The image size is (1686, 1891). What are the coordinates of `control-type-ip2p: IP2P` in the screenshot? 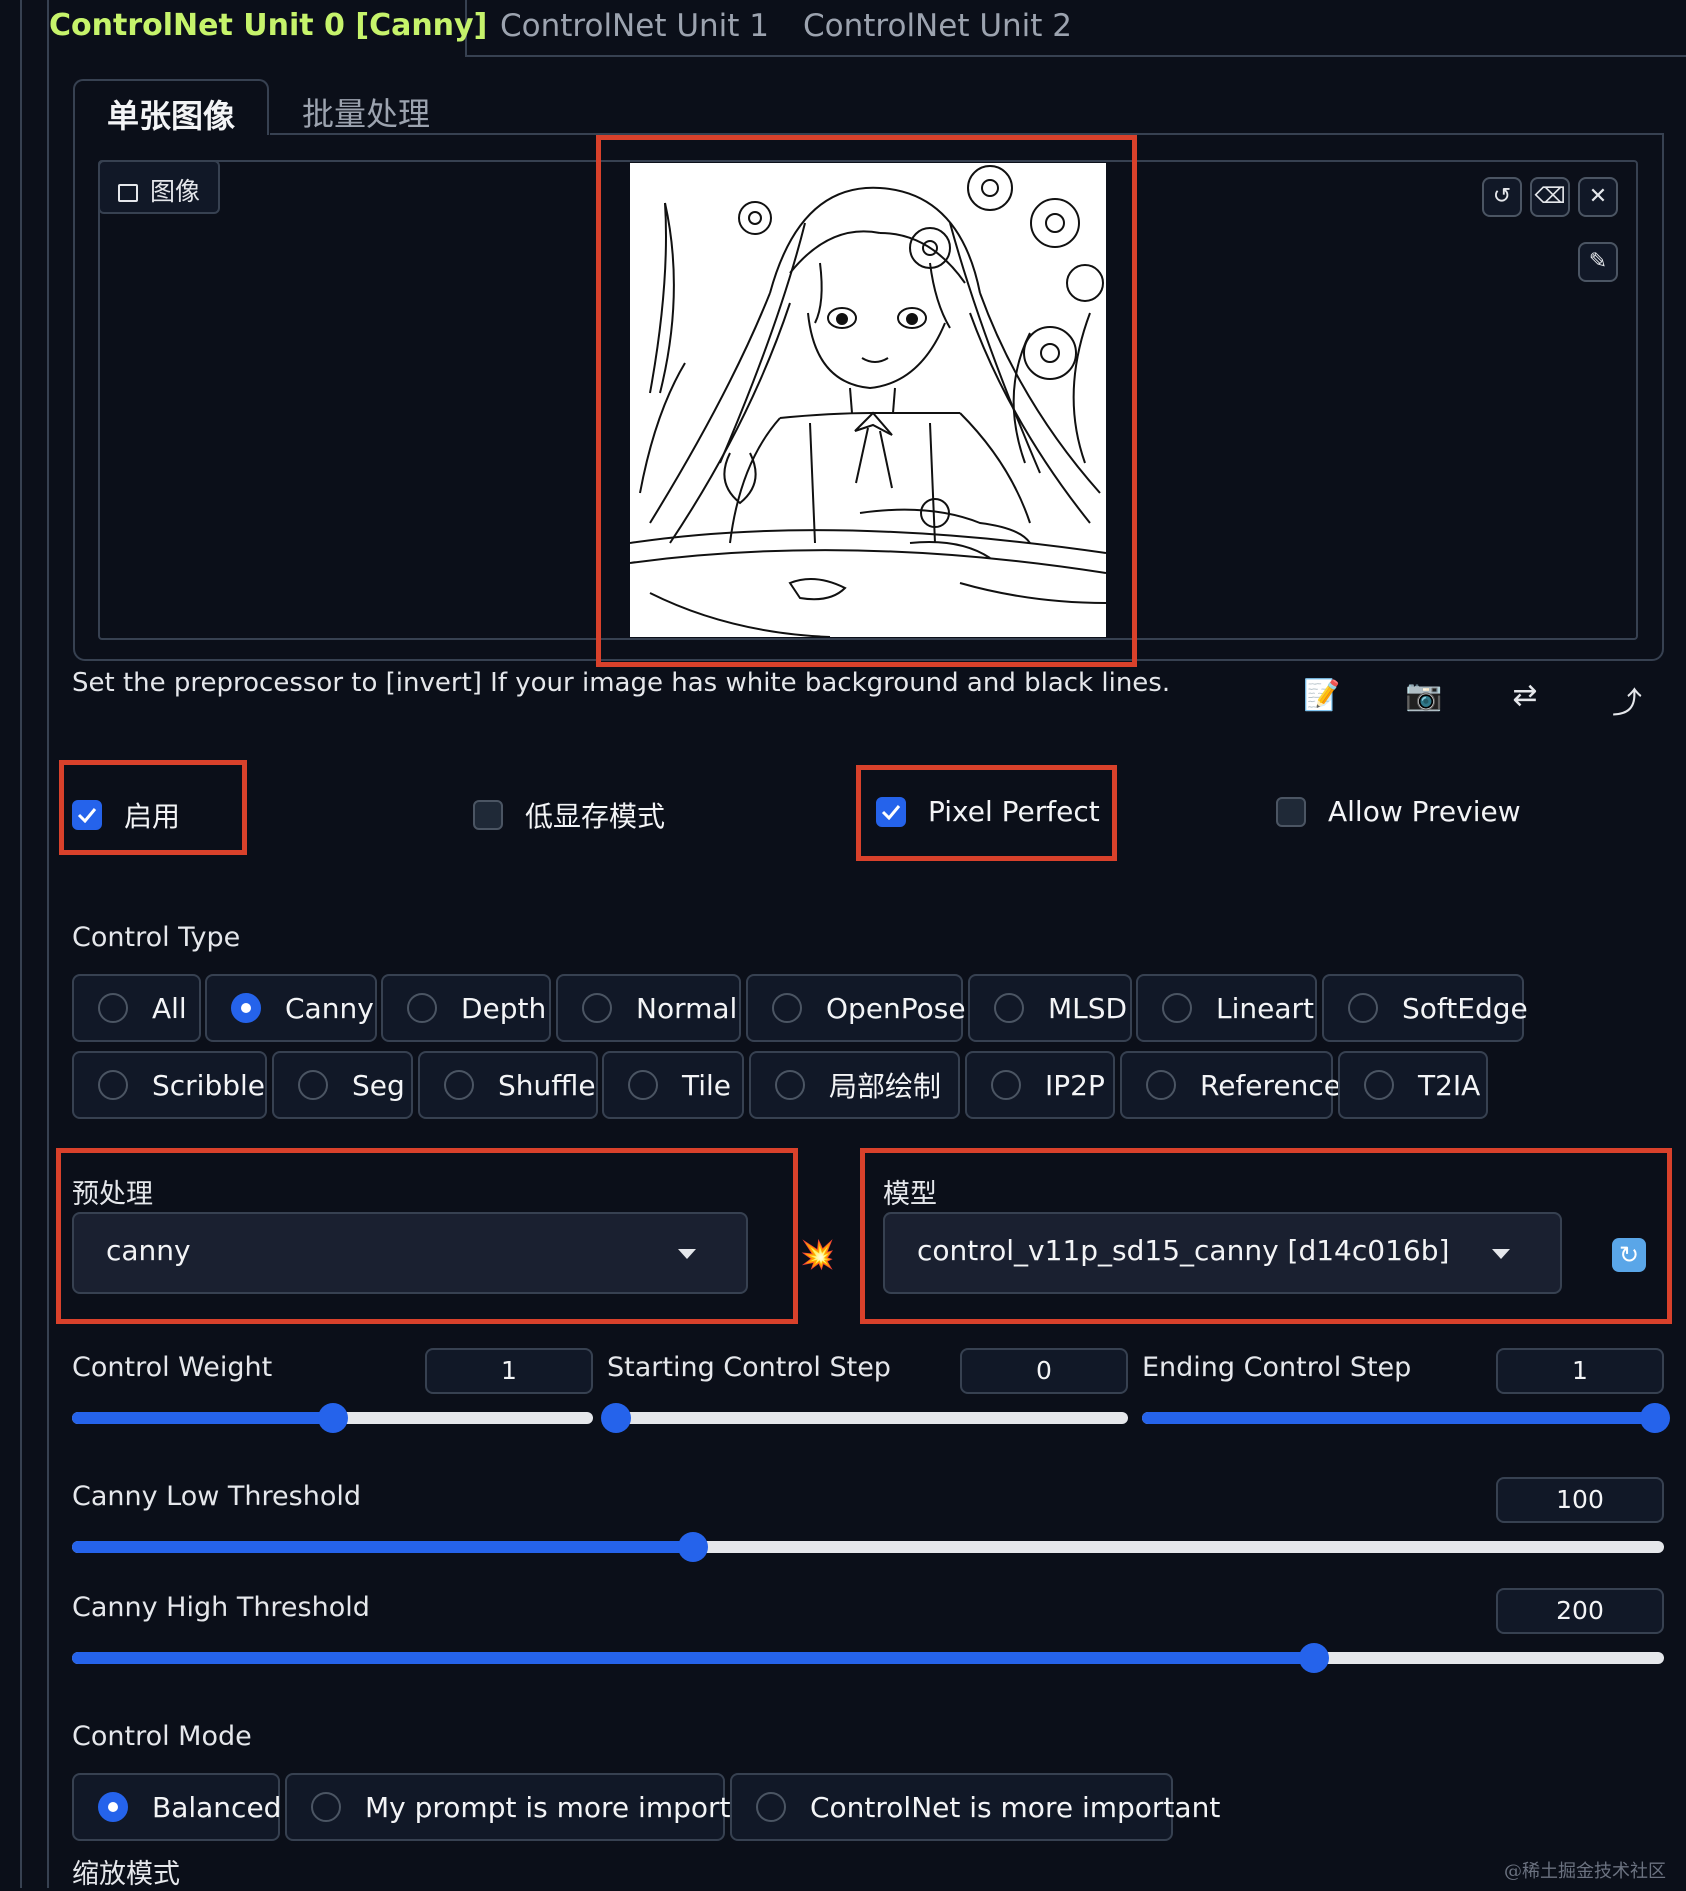 It's located at (1040, 1085).